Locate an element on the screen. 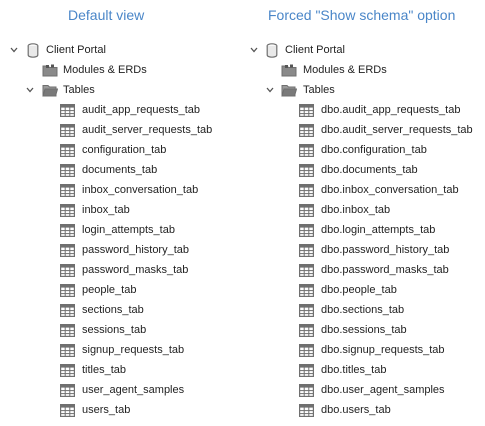 The image size is (485, 426). table-tree-item: inbox_conversation_tab is located at coordinates (120, 190).